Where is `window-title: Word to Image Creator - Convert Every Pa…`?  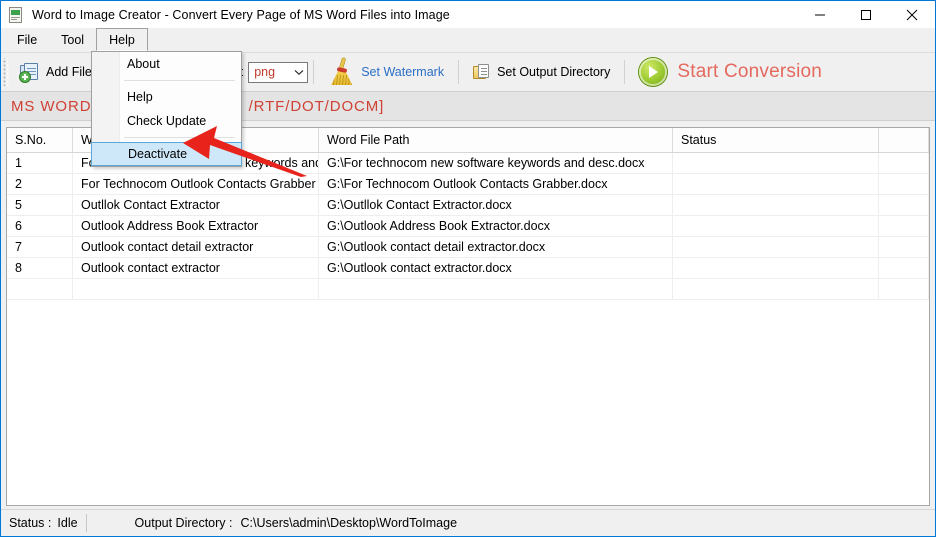 window-title: Word to Image Creator - Convert Every Pa… is located at coordinates (241, 14).